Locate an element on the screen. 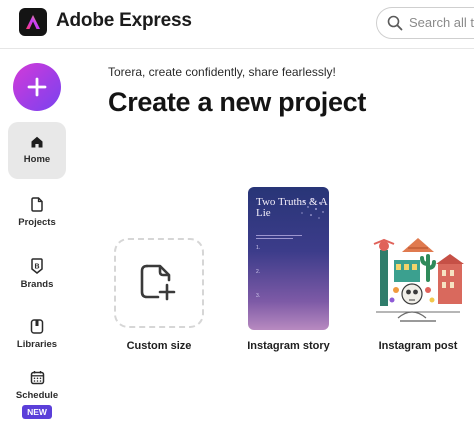 The image size is (474, 434). story-number: 3. is located at coordinates (258, 296).